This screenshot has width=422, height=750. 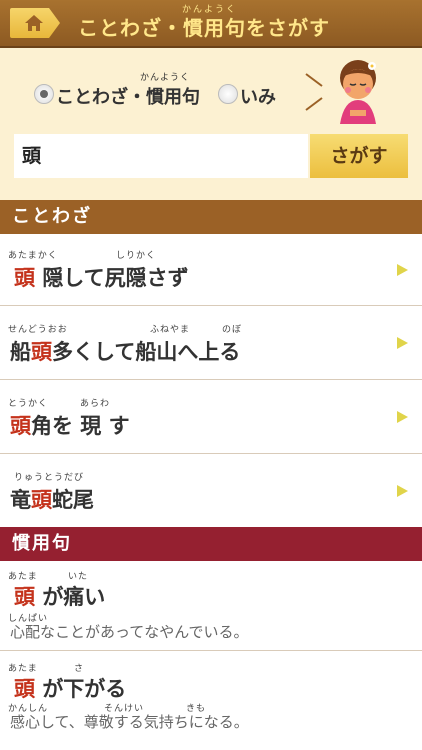 What do you see at coordinates (232, 330) in the screenshot?
I see `furigana: のぼ` at bounding box center [232, 330].